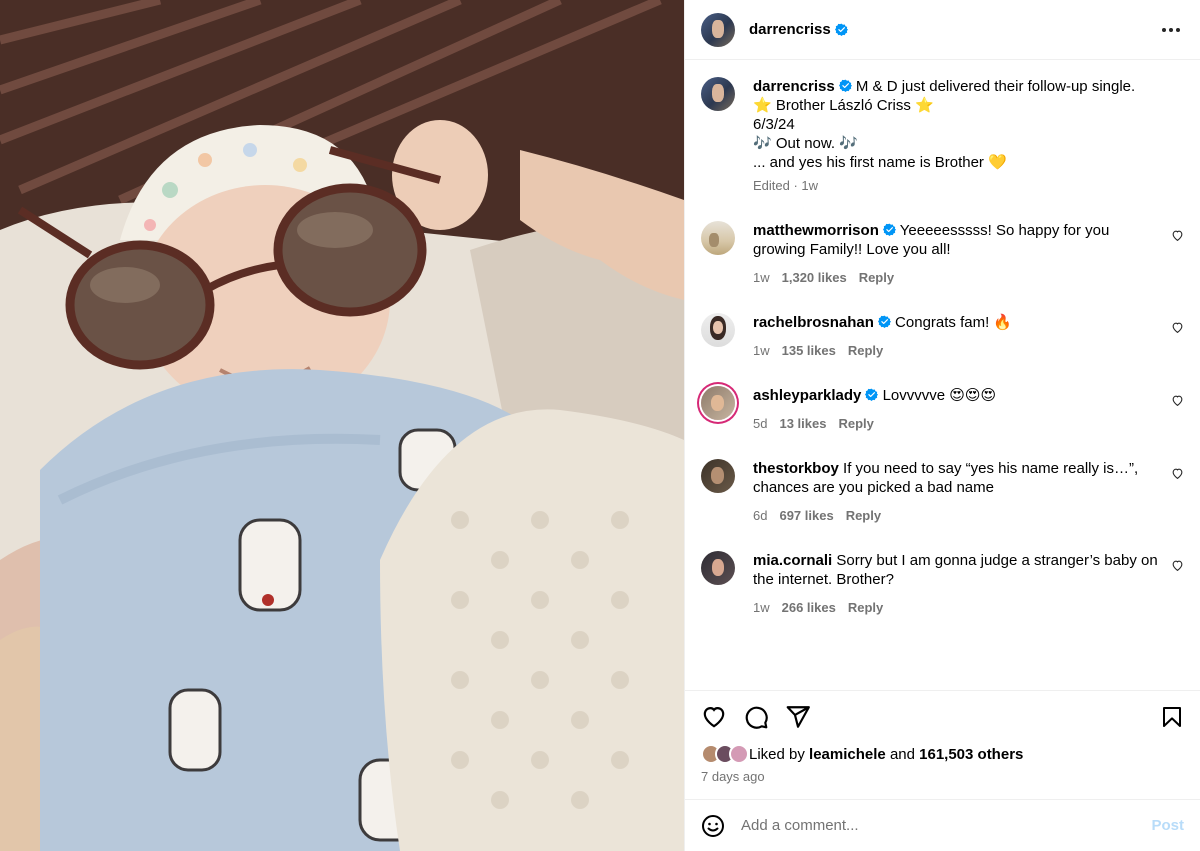 This screenshot has height=851, width=1200. I want to click on commenter-username: thestorkboy, so click(796, 468).